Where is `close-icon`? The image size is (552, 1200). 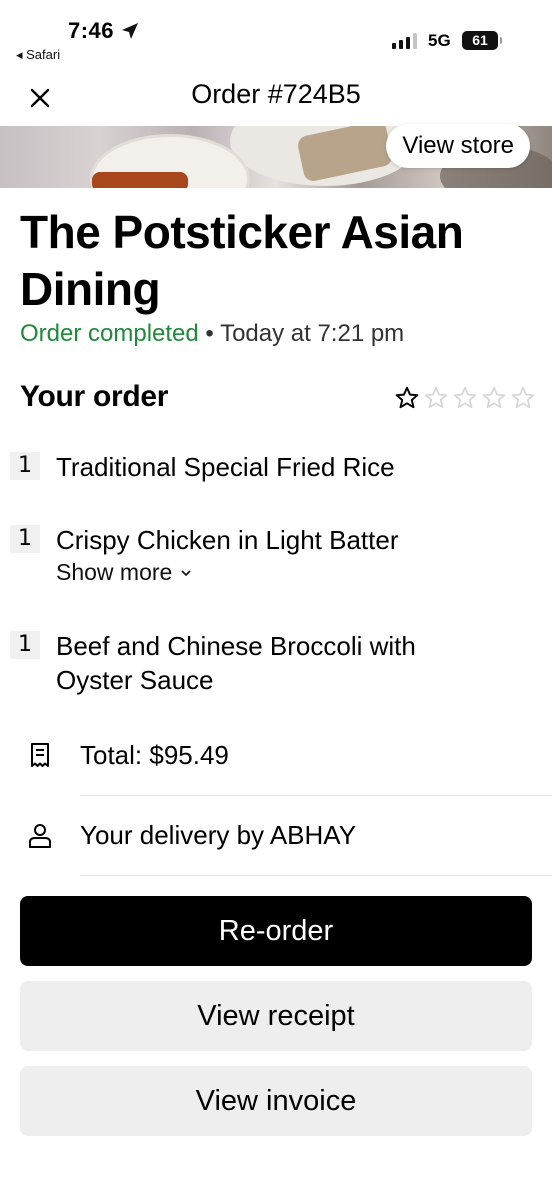 close-icon is located at coordinates (40, 98).